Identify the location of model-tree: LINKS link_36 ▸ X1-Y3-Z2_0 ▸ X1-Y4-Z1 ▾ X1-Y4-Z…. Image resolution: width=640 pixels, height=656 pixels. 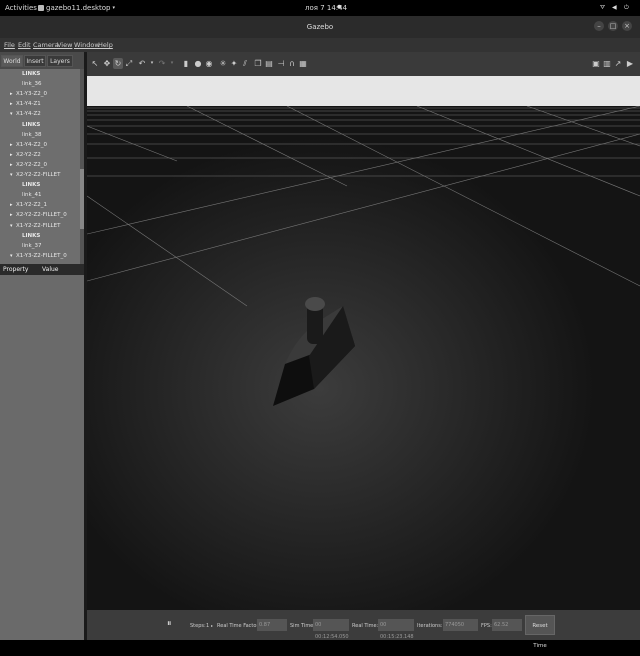
(40, 168).